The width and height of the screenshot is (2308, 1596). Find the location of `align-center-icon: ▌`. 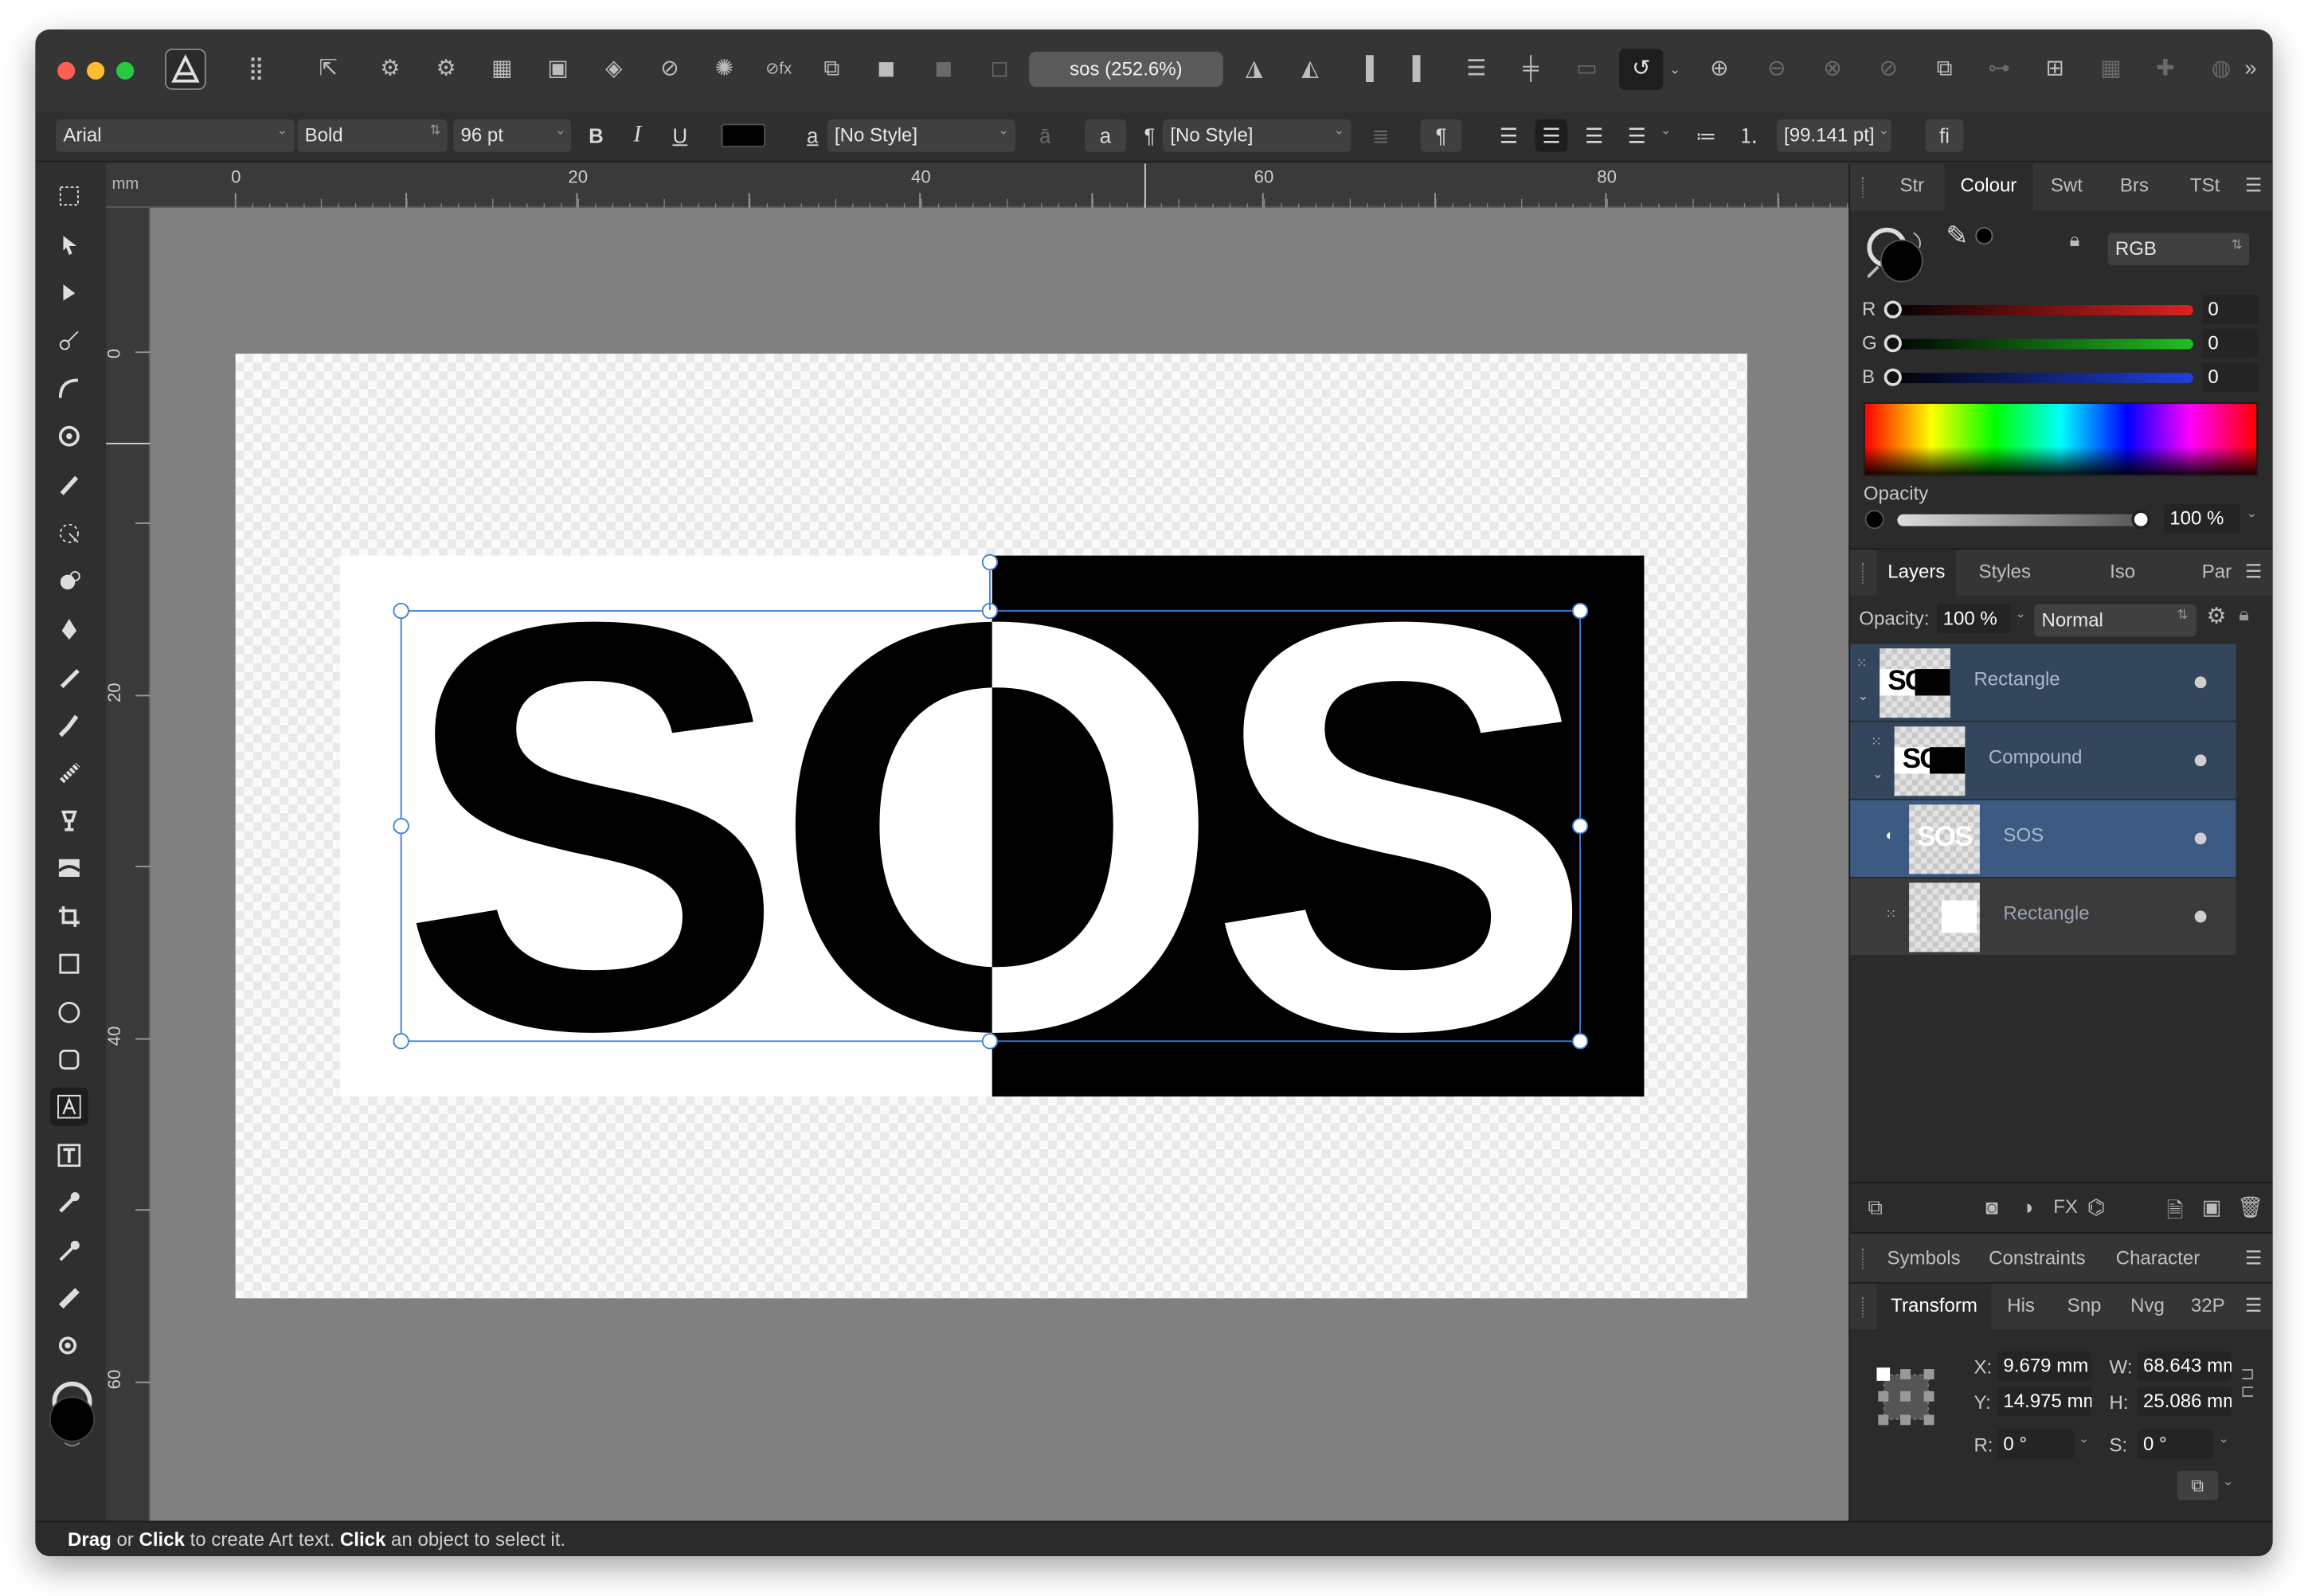

align-center-icon: ▌ is located at coordinates (1421, 69).